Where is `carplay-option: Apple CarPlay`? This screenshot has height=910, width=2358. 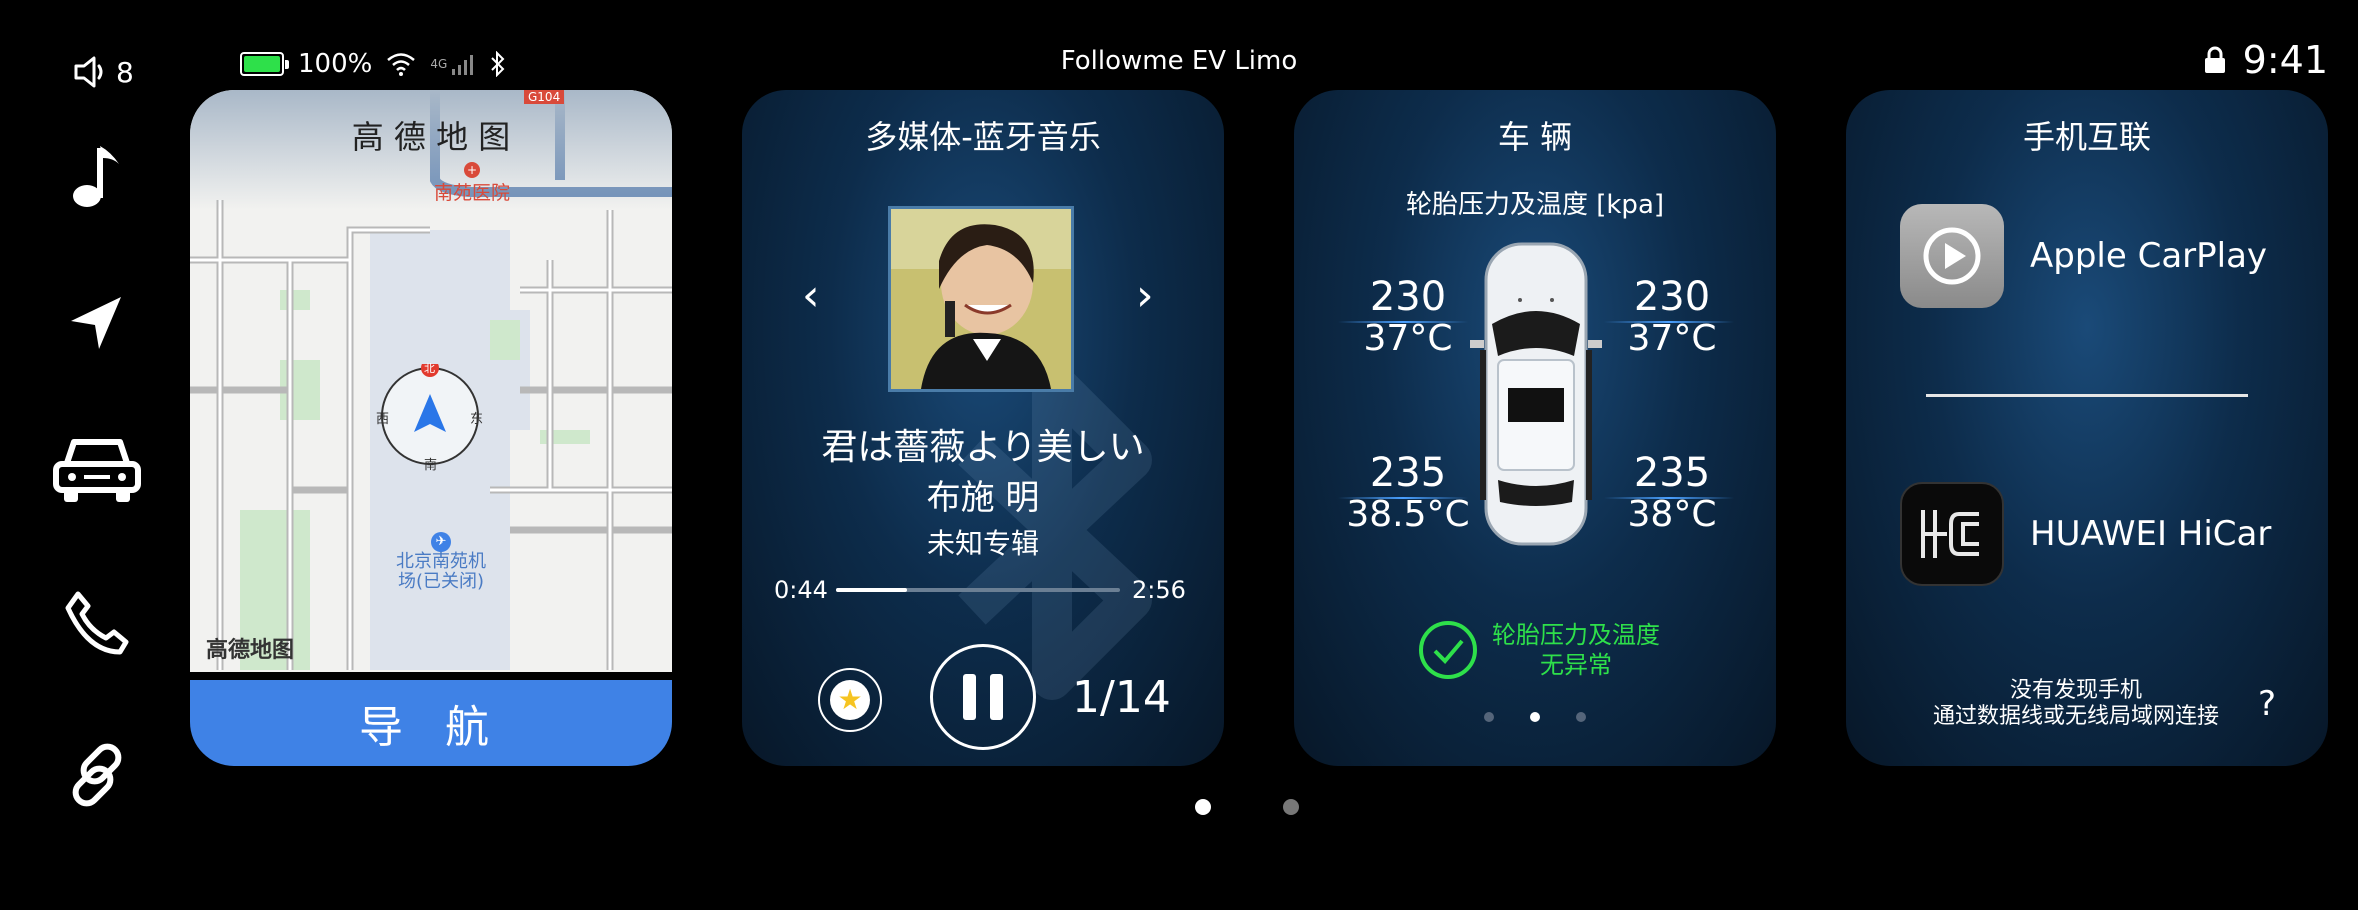
carplay-option: Apple CarPlay is located at coordinates (2083, 256).